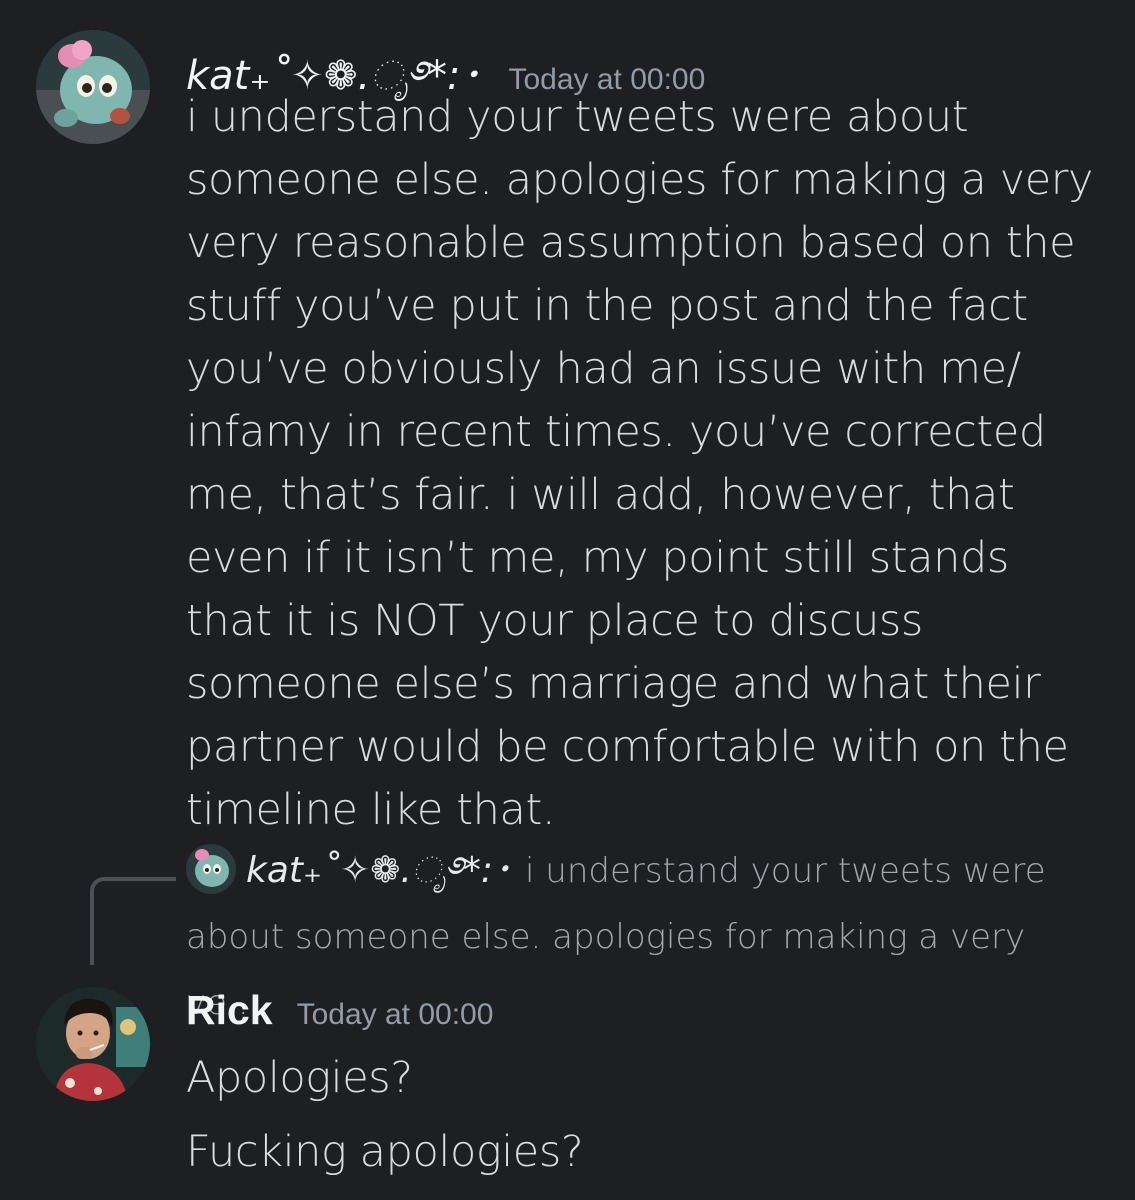 The height and width of the screenshot is (1200, 1135). What do you see at coordinates (641, 1115) in the screenshot?
I see `message-text: Apologies? Fucking apologies?` at bounding box center [641, 1115].